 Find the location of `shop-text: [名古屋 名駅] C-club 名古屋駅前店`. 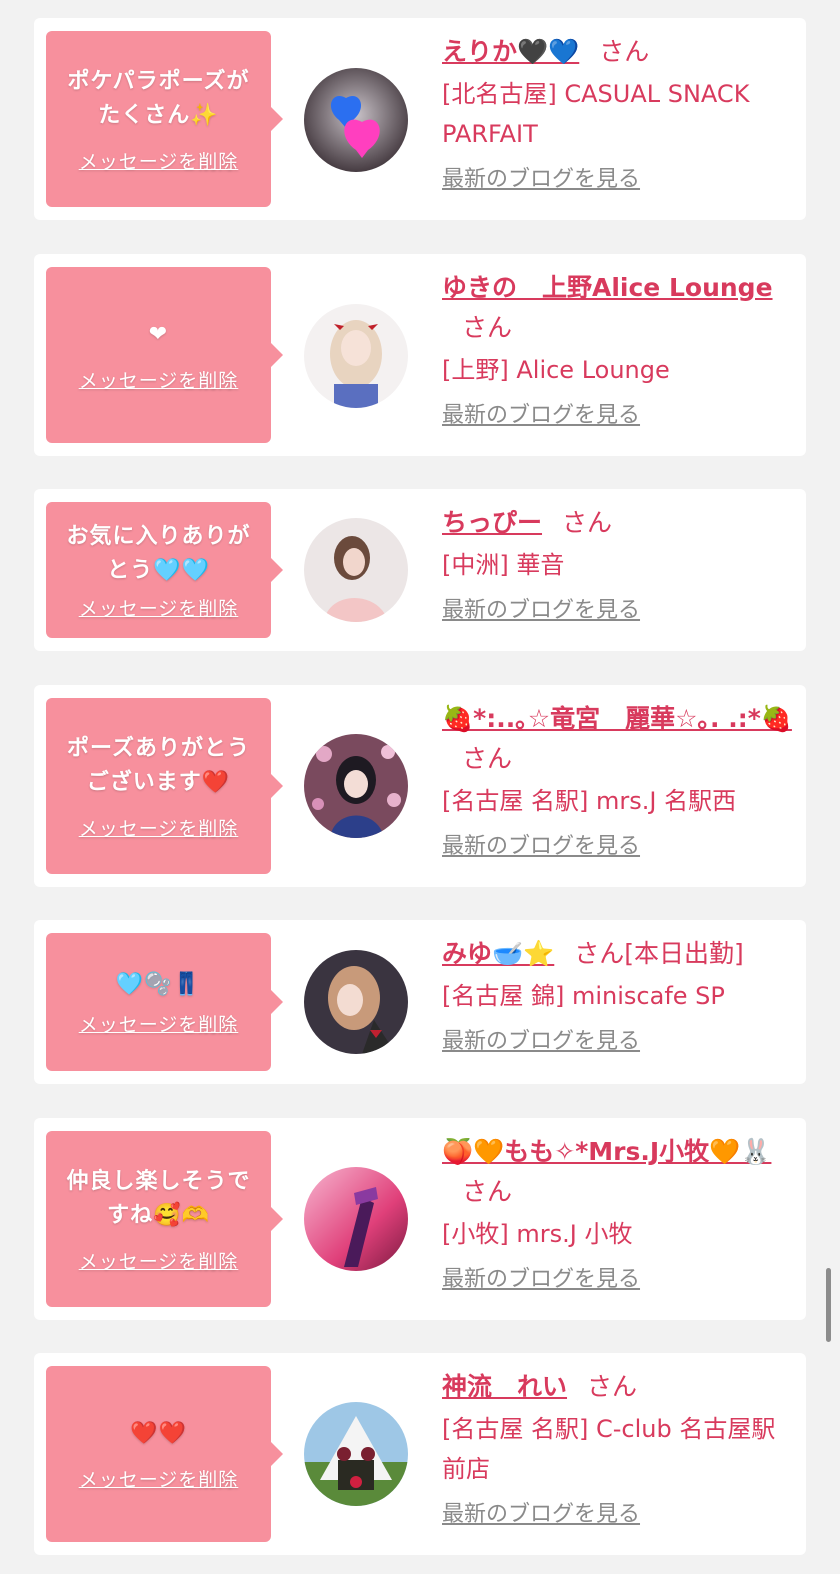

shop-text: [名古屋 名駅] C-club 名古屋駅前店 is located at coordinates (609, 1449).